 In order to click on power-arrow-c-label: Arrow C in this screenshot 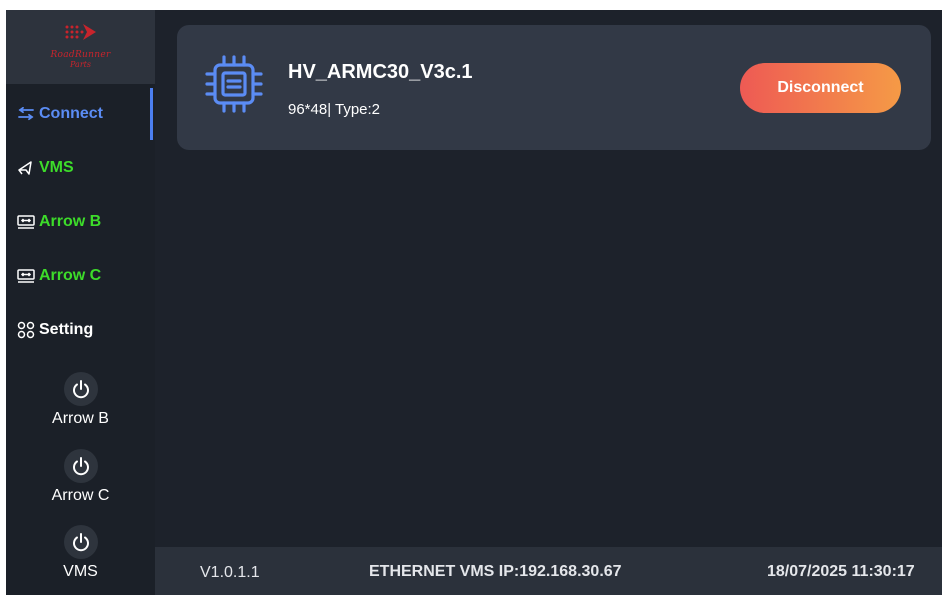, I will do `click(80, 495)`.